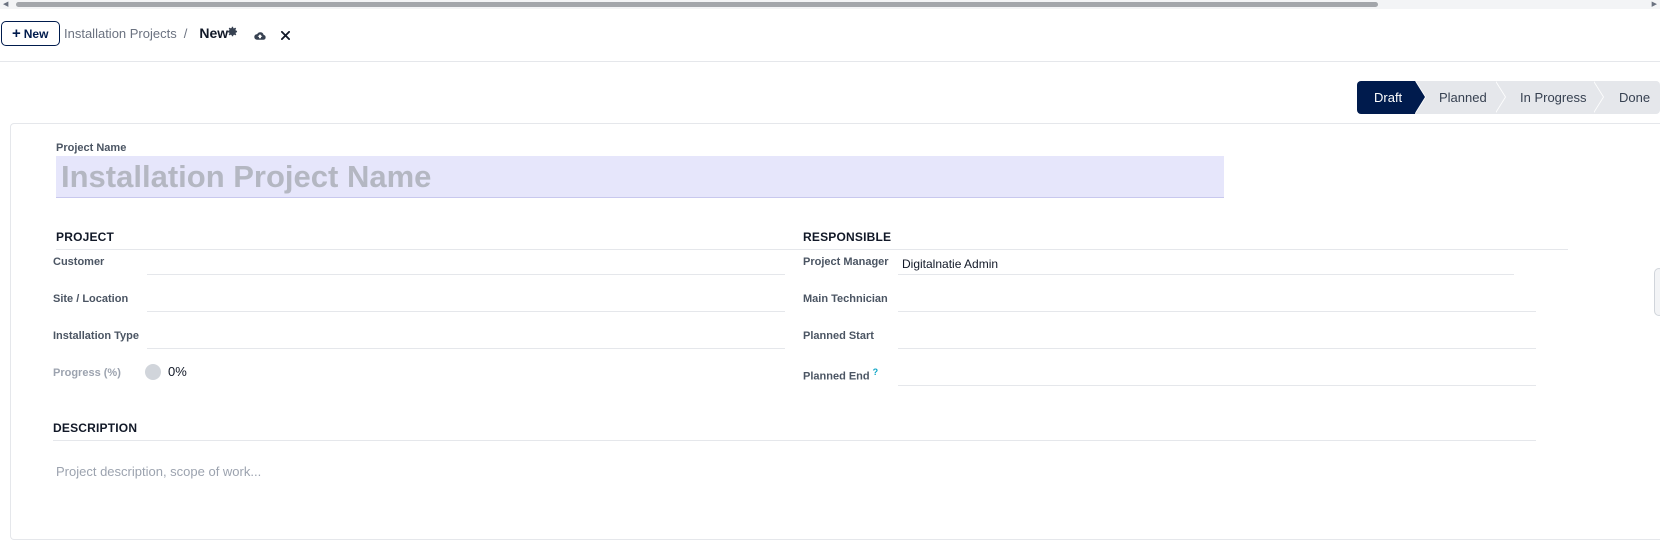  Describe the element at coordinates (1463, 97) in the screenshot. I see `stage-planned-label: Planned` at that location.